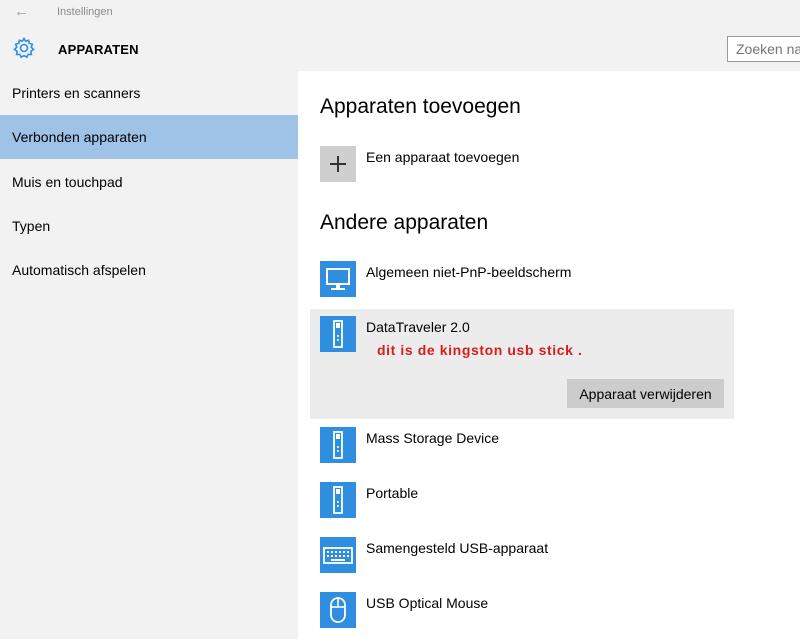  I want to click on section-title-add-devices: Apparaten toevoegen, so click(420, 106).